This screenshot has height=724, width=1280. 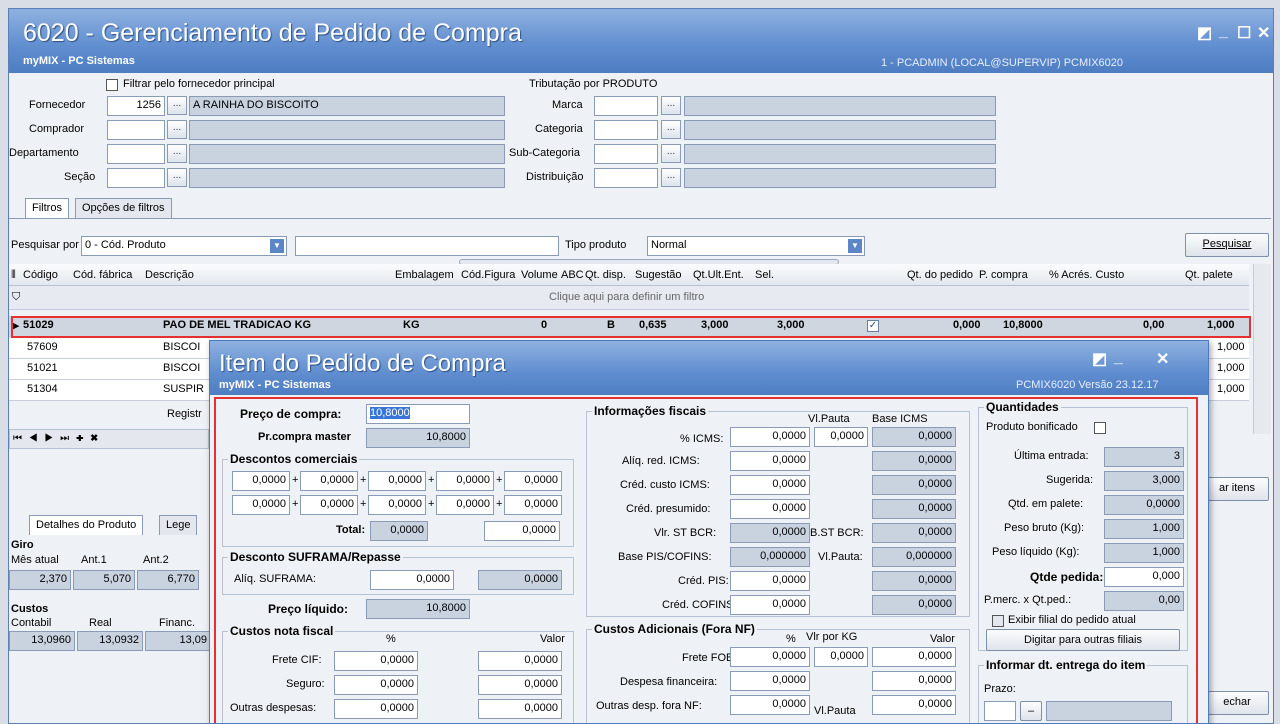 I want to click on tab-opcoes-filtros: Opções de filtros, so click(x=123, y=208).